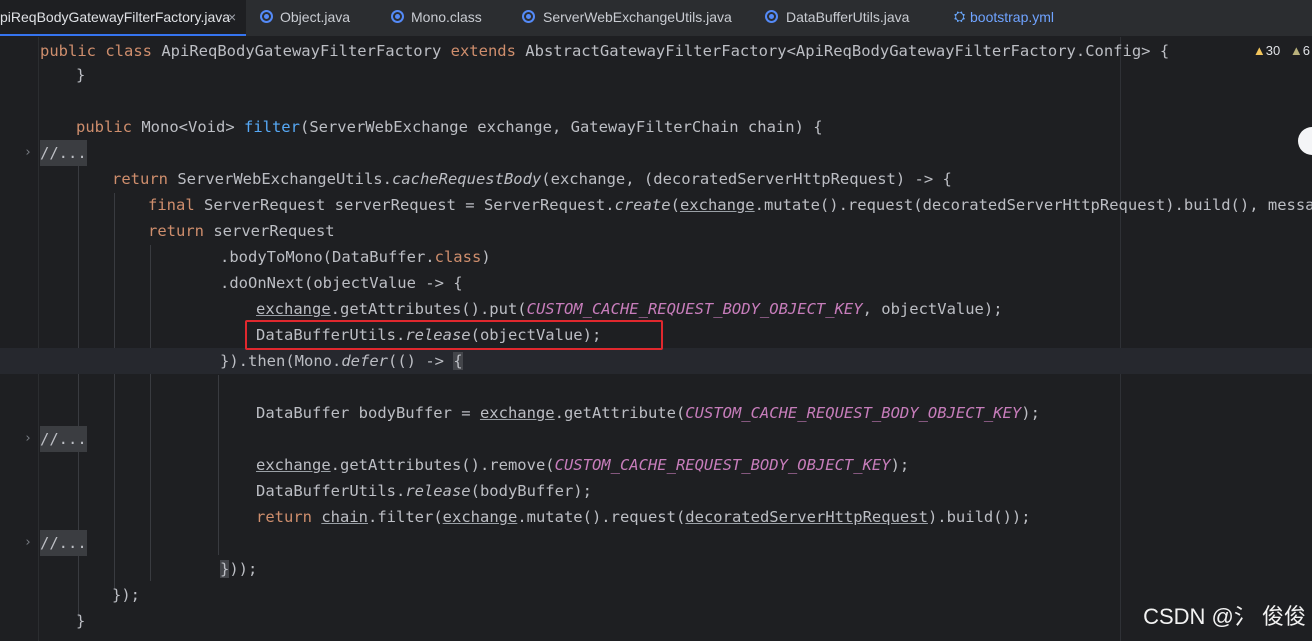 The height and width of the screenshot is (641, 1312). Describe the element at coordinates (458, 257) in the screenshot. I see `keyword: class` at that location.